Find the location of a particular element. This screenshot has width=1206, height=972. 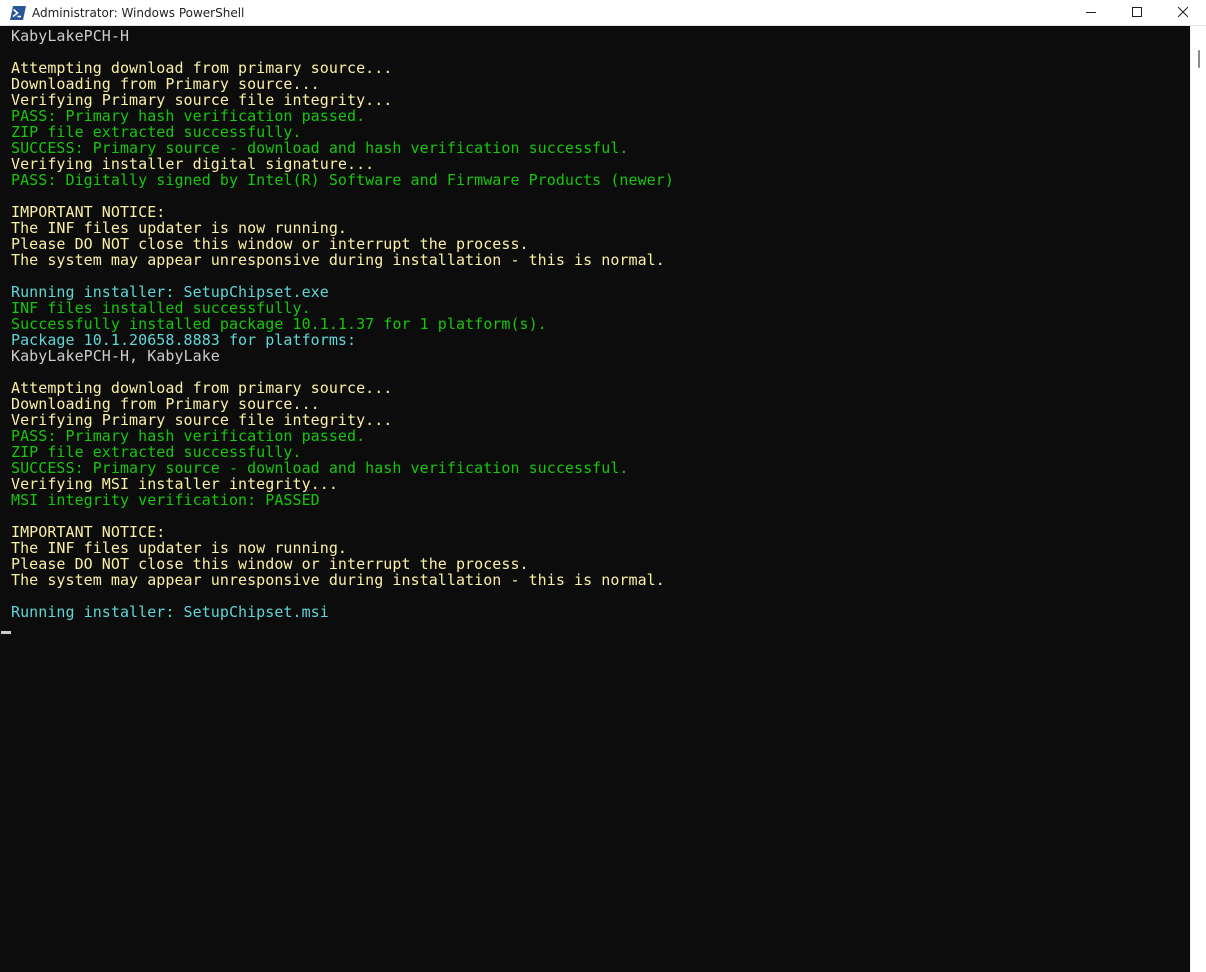

console-line: MSI integrity verification: PASSED is located at coordinates (165, 500).